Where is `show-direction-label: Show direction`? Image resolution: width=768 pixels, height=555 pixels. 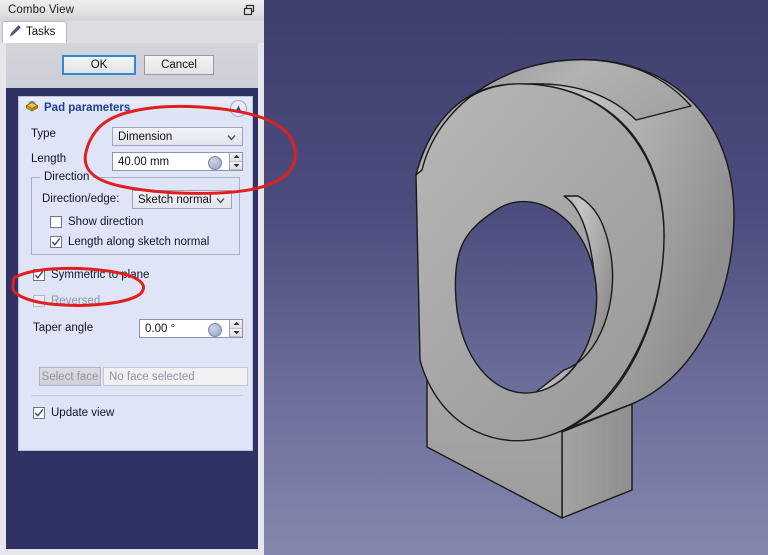 show-direction-label: Show direction is located at coordinates (106, 222).